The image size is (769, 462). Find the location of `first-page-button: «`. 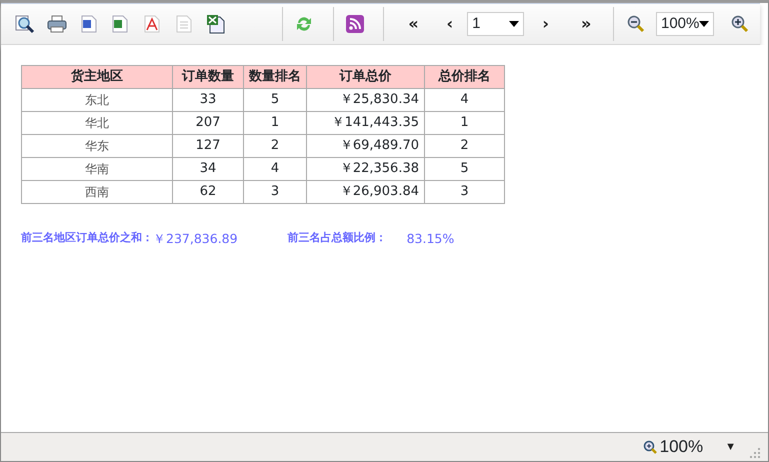

first-page-button: « is located at coordinates (413, 24).